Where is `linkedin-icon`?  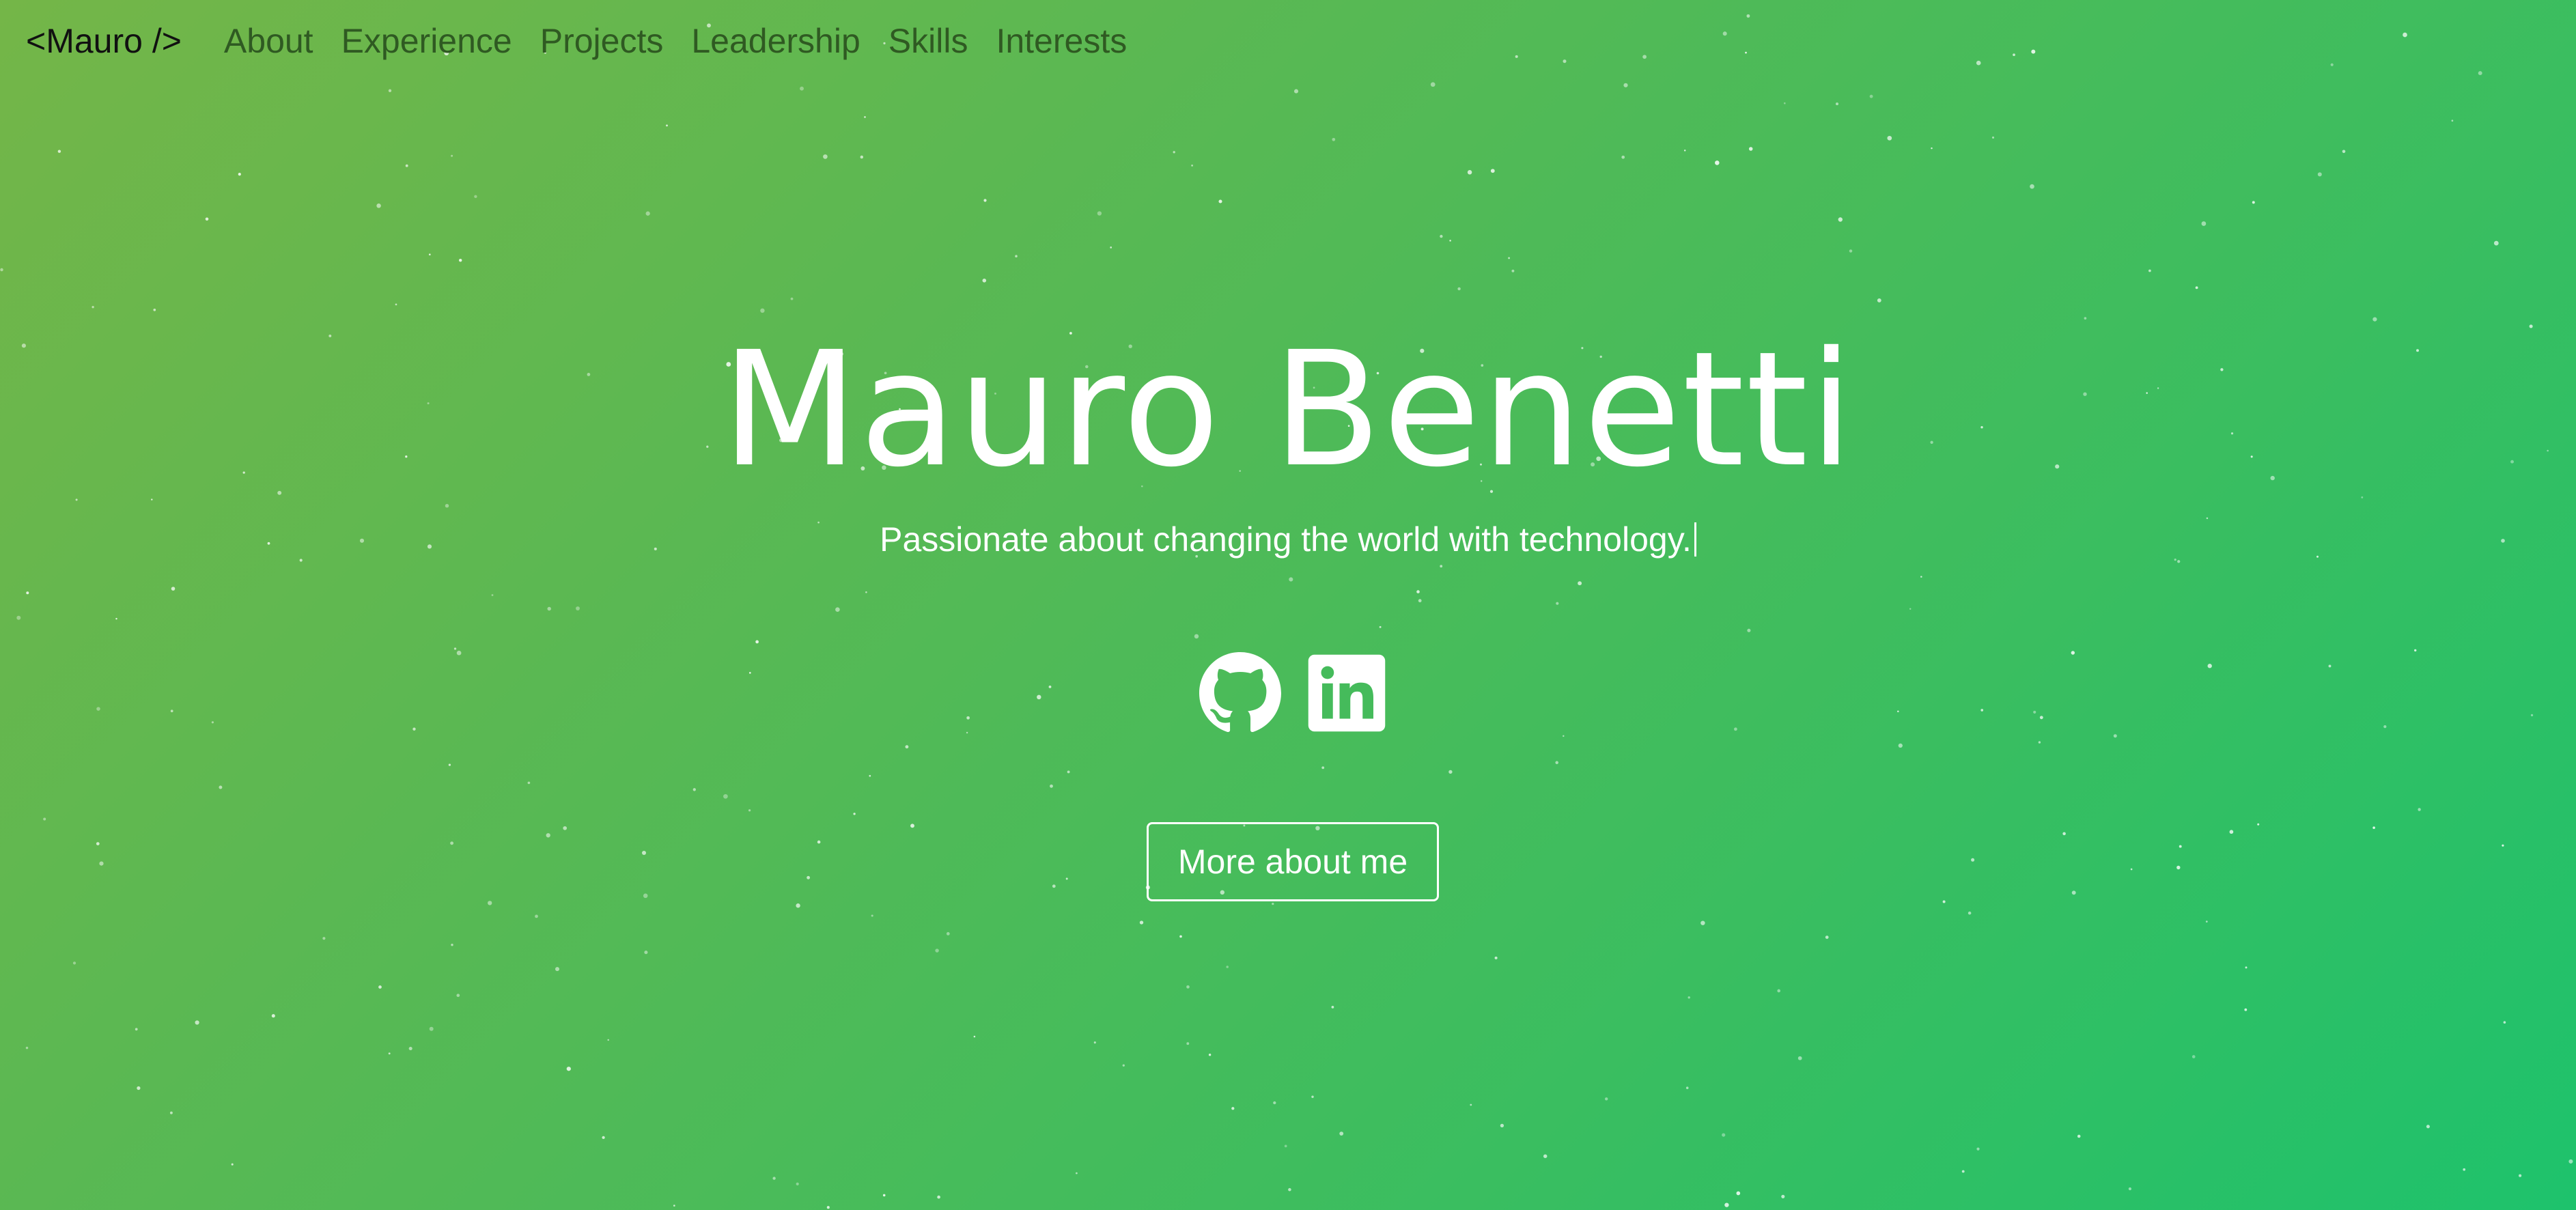
linkedin-icon is located at coordinates (1347, 693).